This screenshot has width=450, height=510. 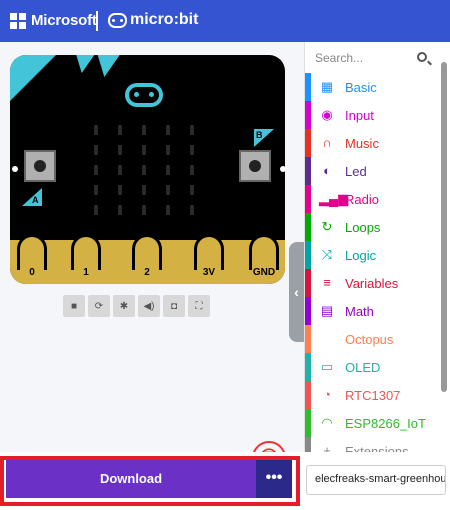 I want to click on screenshot-icon: ◘, so click(x=174, y=306).